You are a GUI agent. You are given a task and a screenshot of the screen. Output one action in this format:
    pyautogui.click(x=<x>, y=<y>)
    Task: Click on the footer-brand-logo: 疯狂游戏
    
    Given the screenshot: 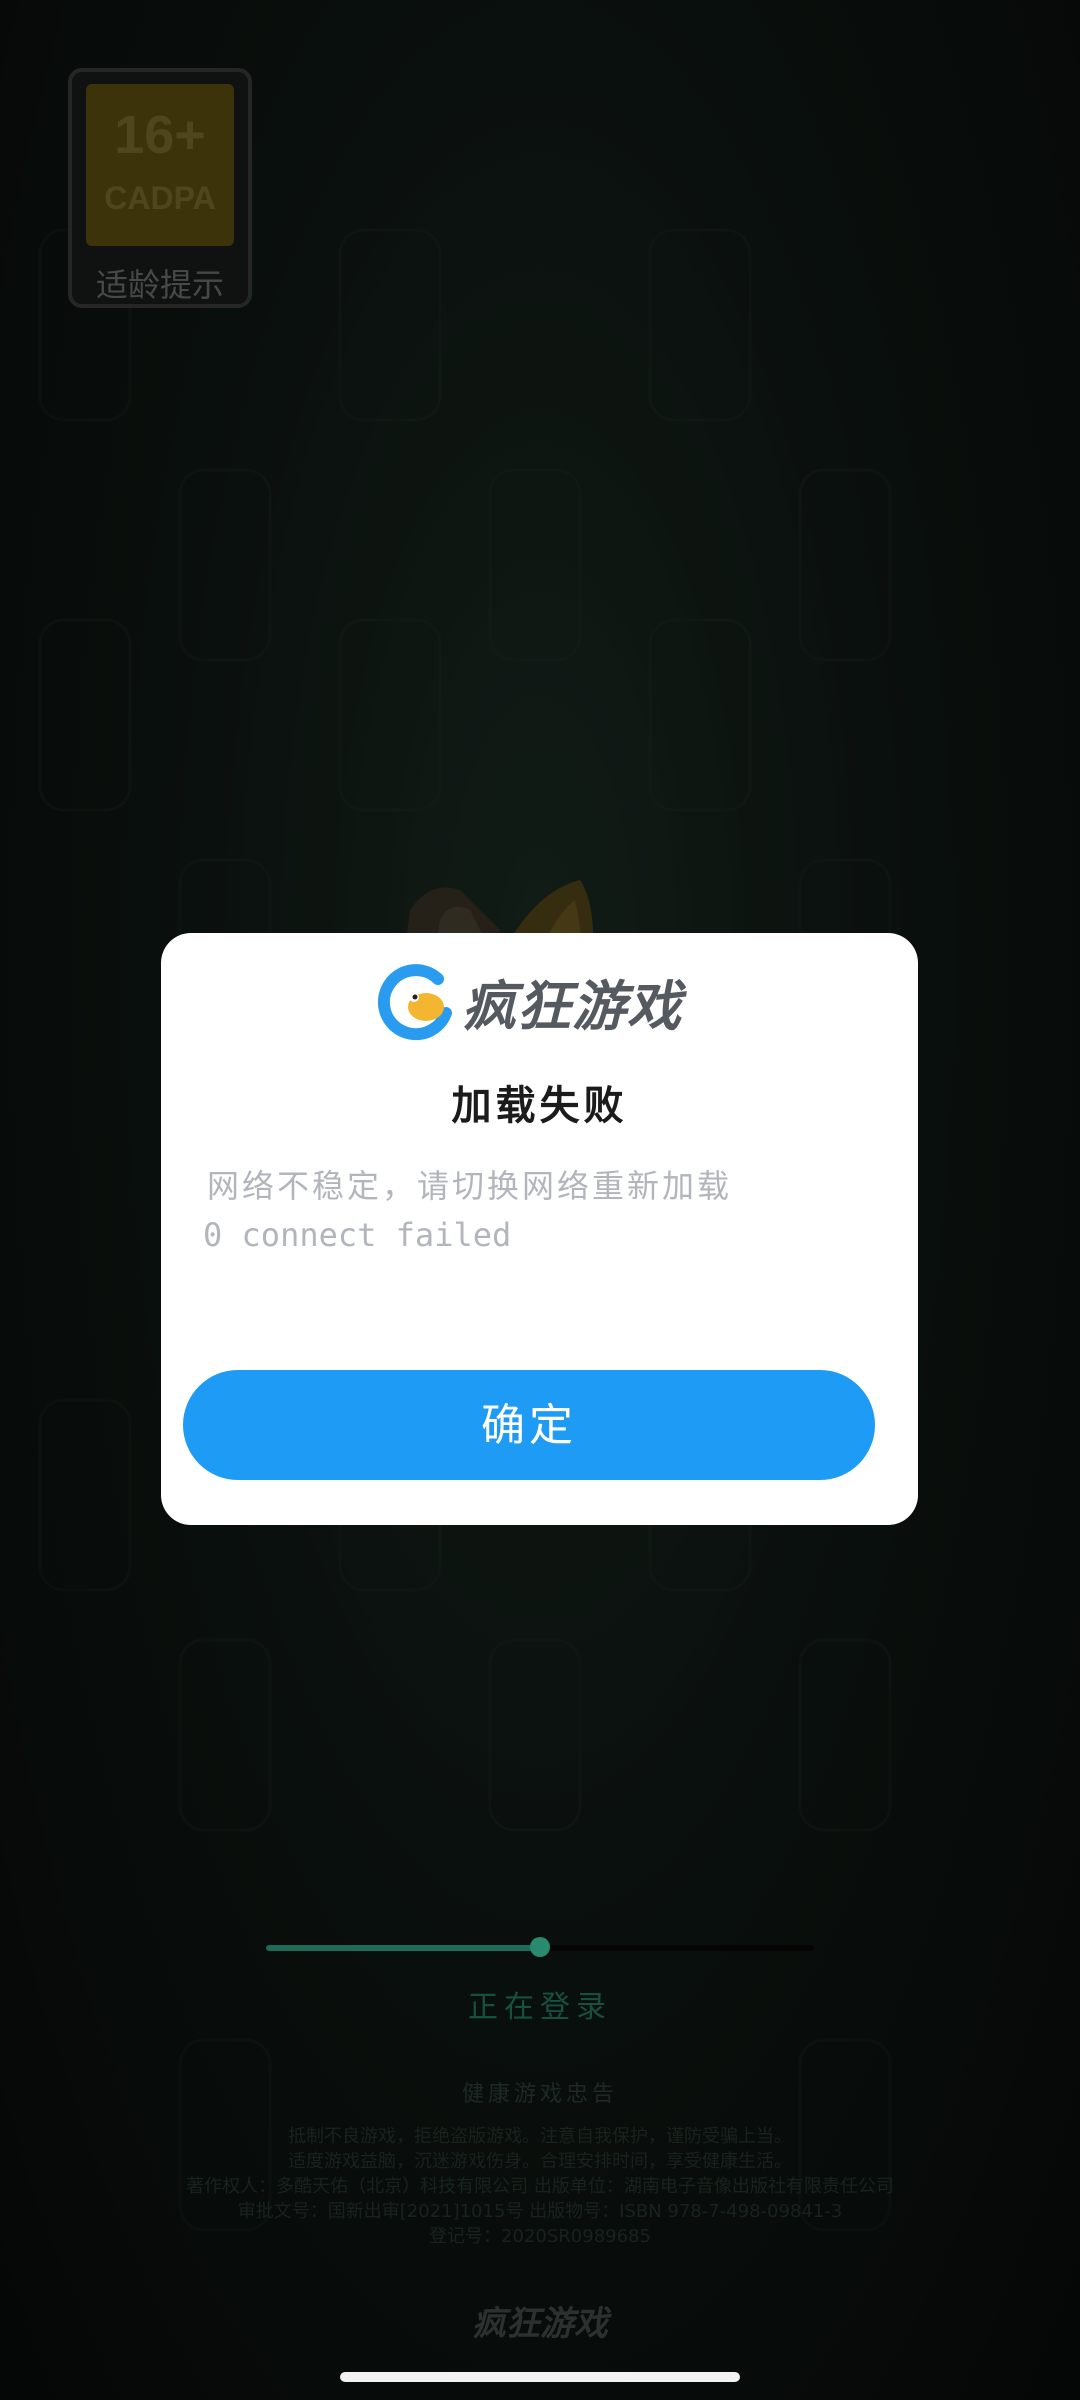 What is the action you would take?
    pyautogui.click(x=540, y=2320)
    